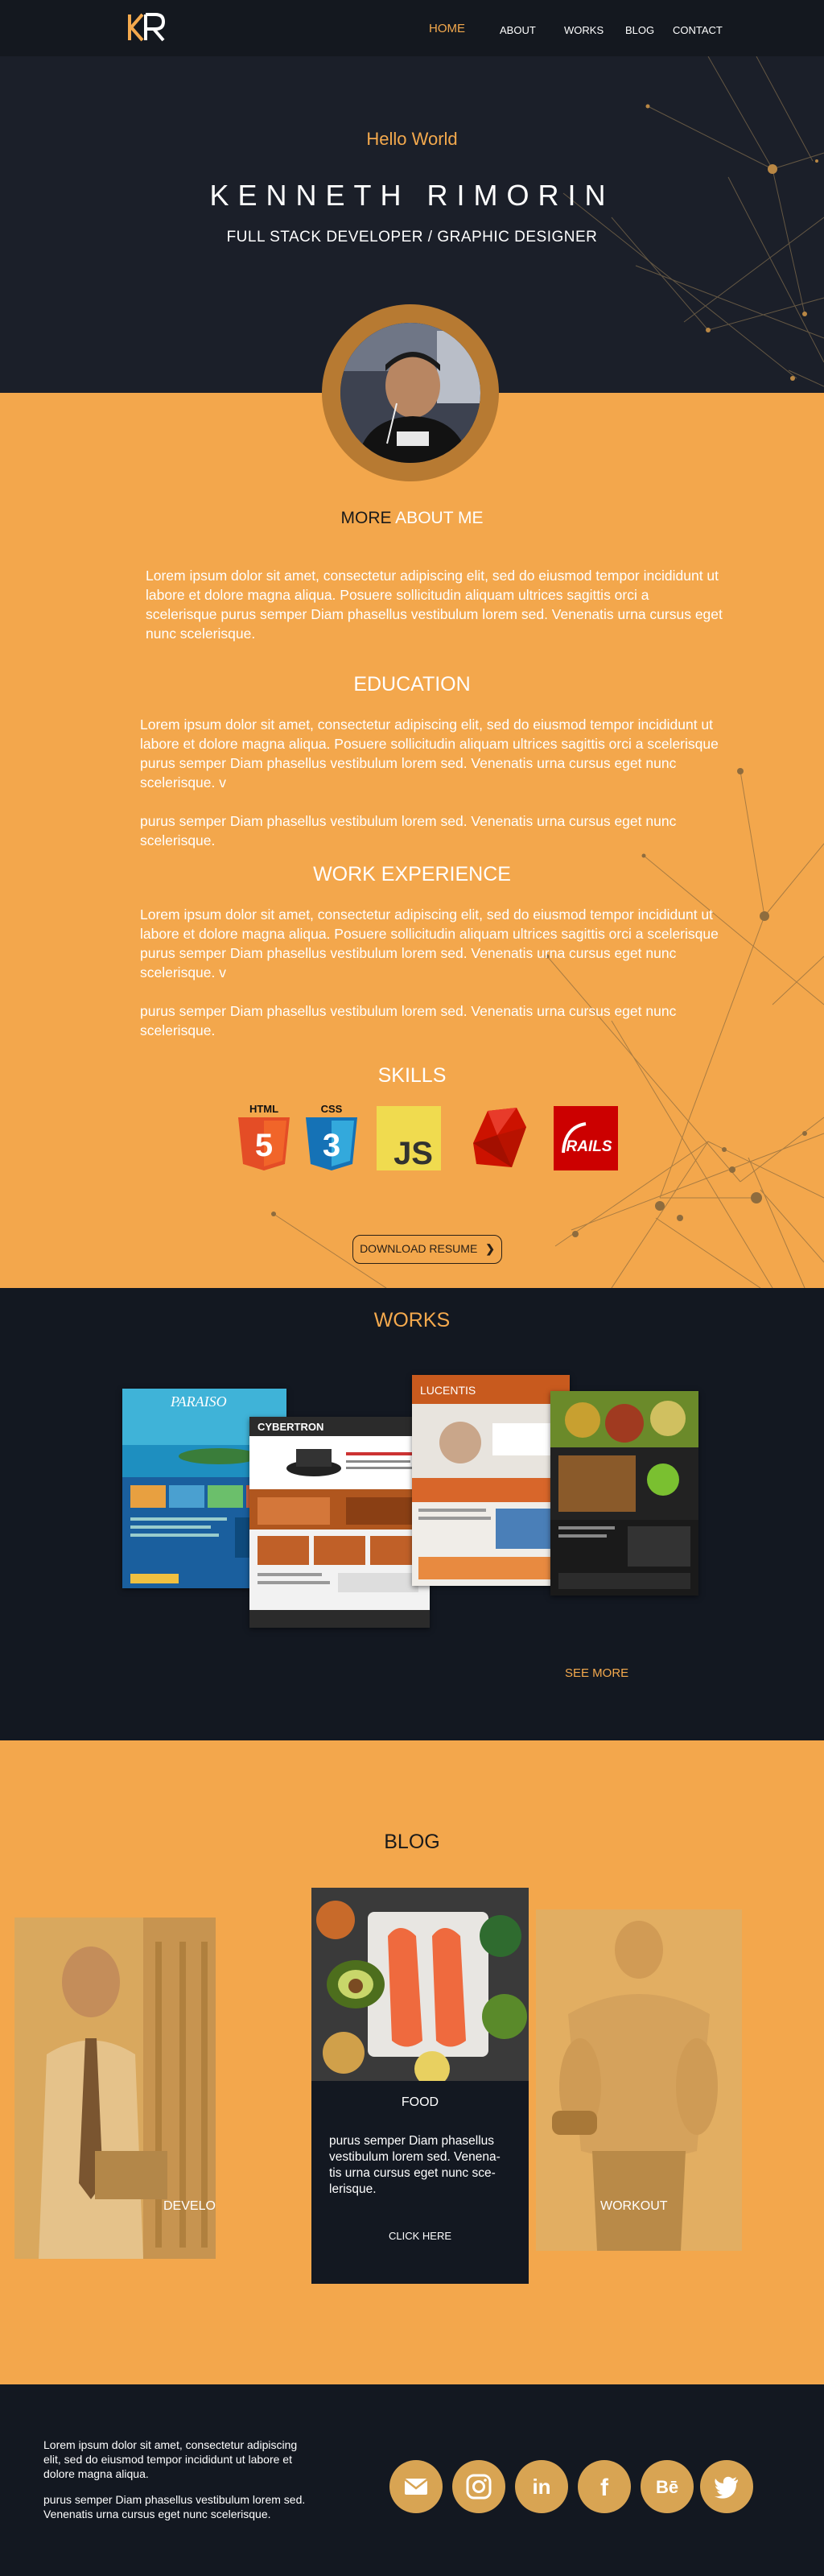 The image size is (824, 2576). Describe the element at coordinates (420, 2102) in the screenshot. I see `blog-card-food-label: FOOD` at that location.